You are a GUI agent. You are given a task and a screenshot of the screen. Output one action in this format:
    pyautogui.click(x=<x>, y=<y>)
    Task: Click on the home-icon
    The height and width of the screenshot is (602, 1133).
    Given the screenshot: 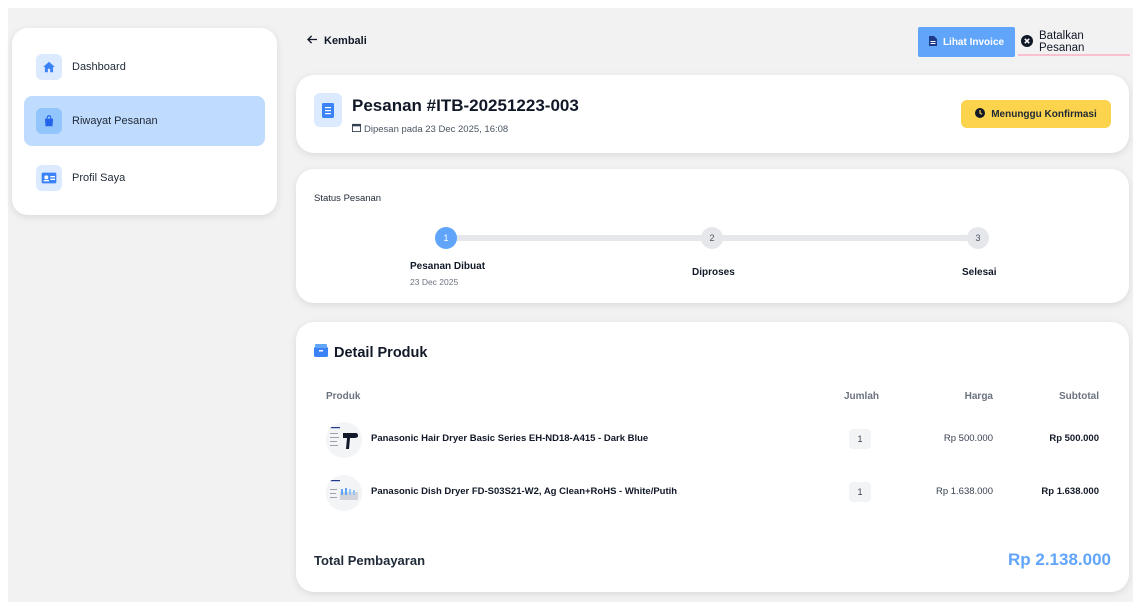 What is the action you would take?
    pyautogui.click(x=49, y=67)
    